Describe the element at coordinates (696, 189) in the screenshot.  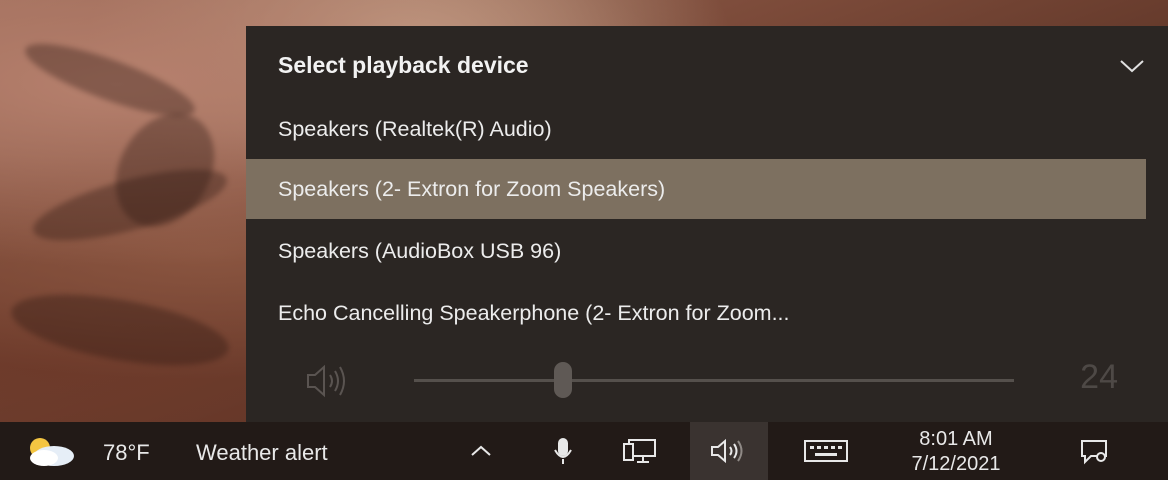
I see `device-option-extron-speakers: Speakers (2- Extron for Zoom Speakers)` at that location.